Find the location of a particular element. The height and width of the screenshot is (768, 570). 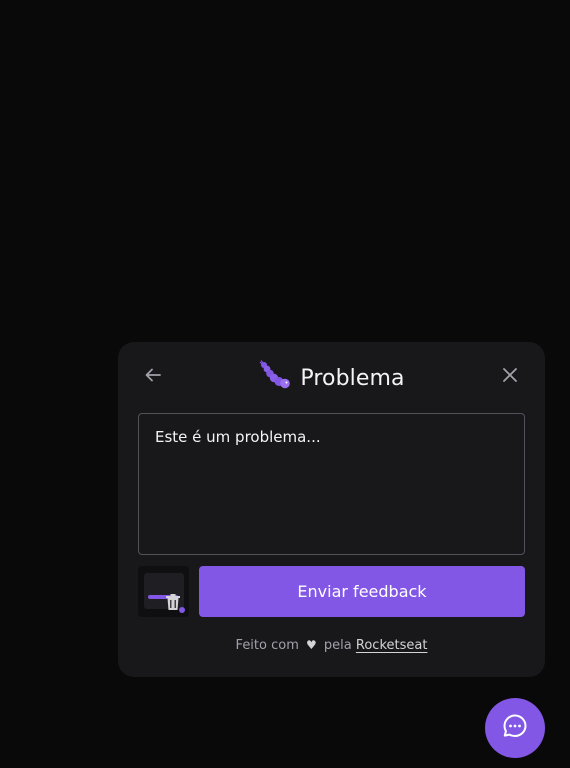

footer-credit: Feito com ♥ pela Rocketseat is located at coordinates (331, 645).